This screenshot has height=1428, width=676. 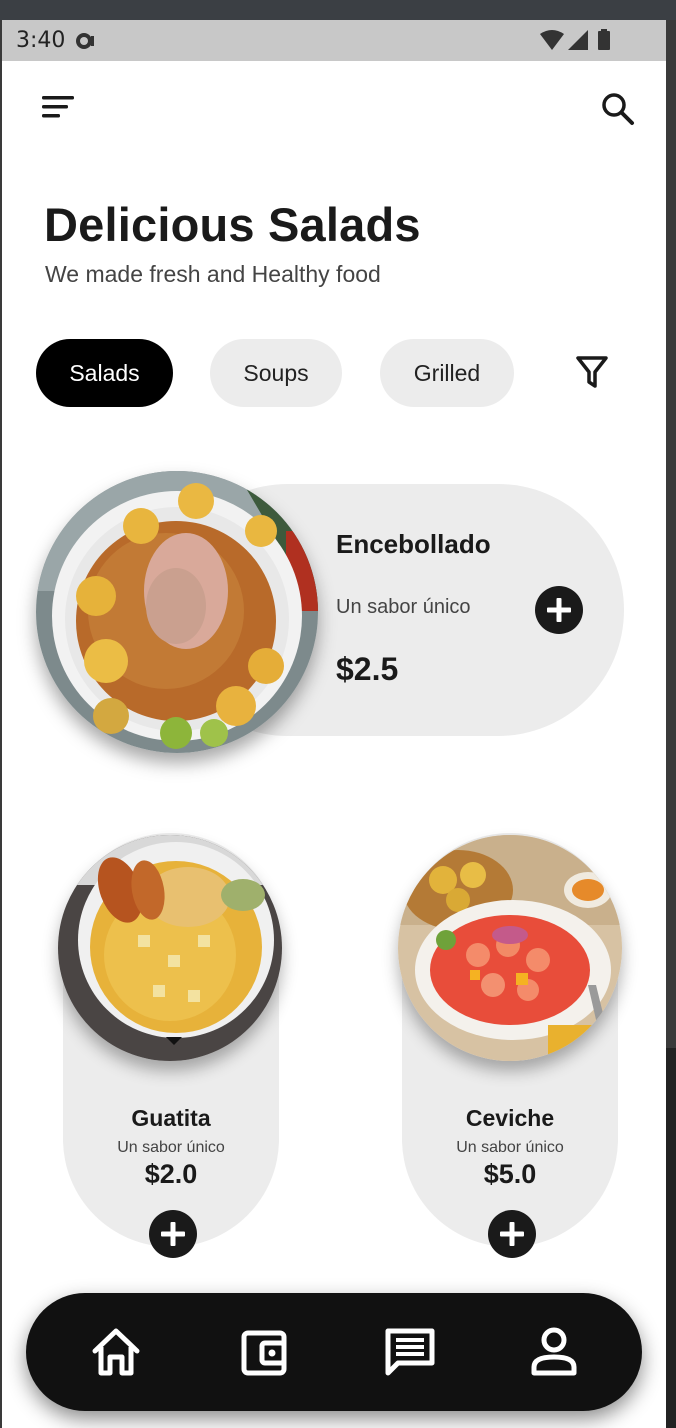 I want to click on item-price-ceviche: $5.0, so click(x=510, y=1174).